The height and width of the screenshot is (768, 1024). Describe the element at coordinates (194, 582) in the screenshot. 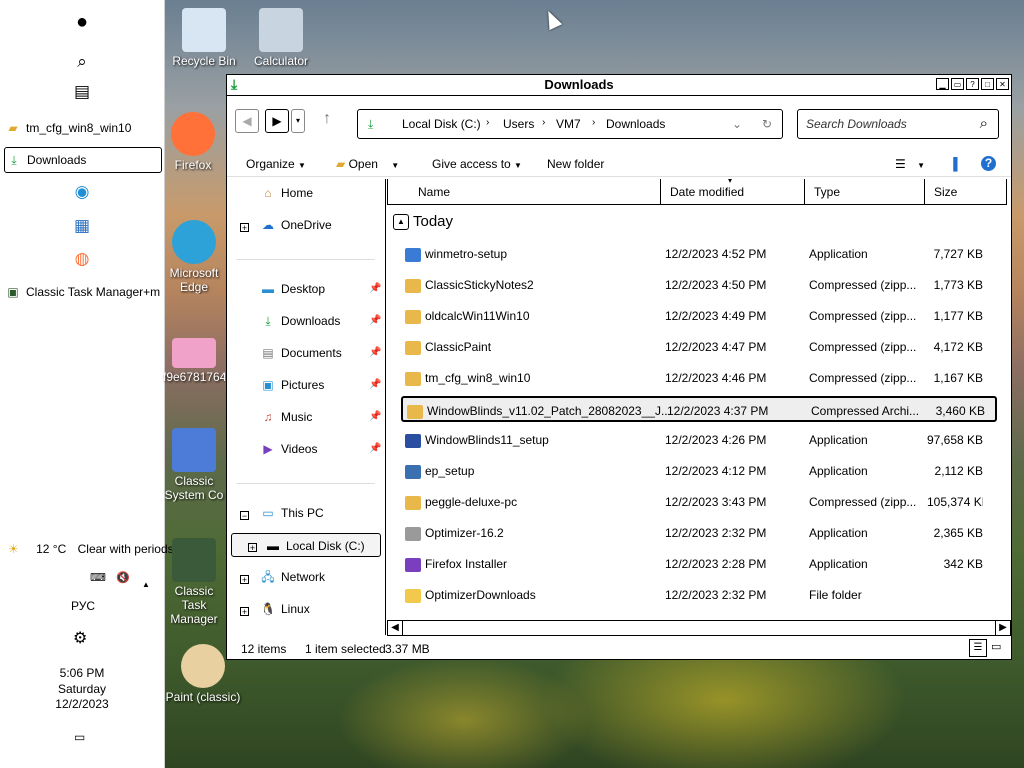

I see `desktop-icon-task-manager: Classic Task Manager` at that location.